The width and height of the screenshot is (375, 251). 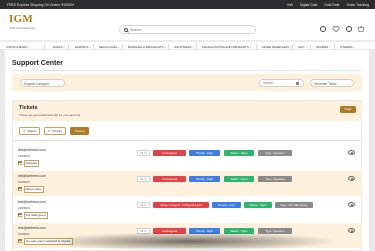 I want to click on chip-priority: ✕ Priority, so click(x=55, y=131).